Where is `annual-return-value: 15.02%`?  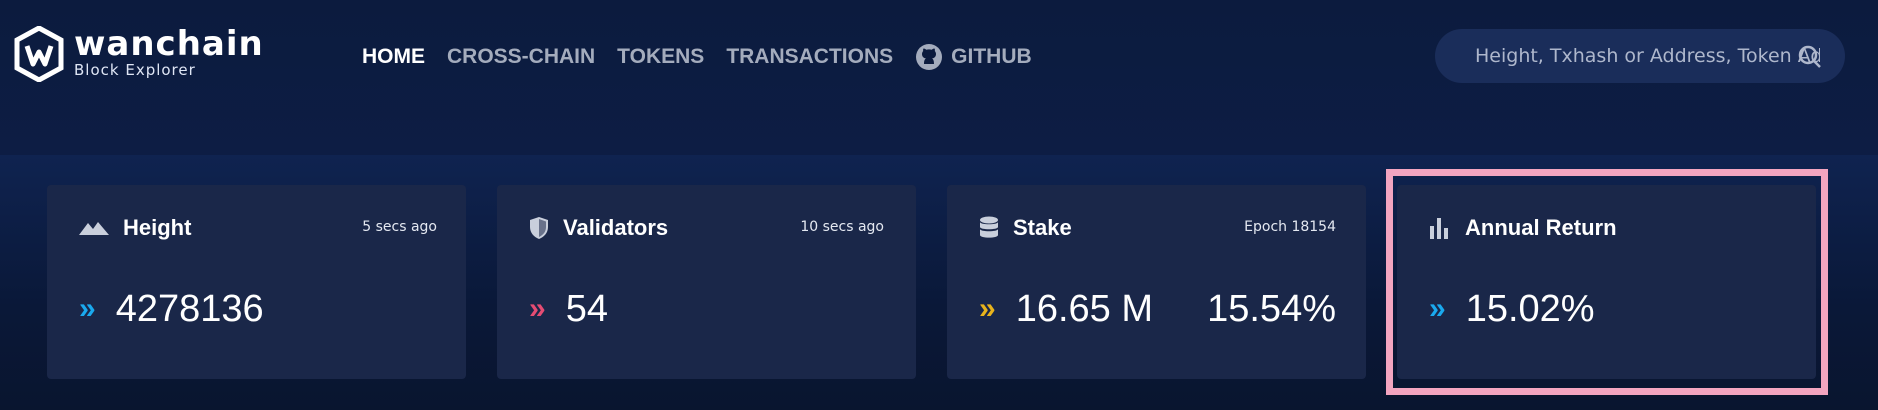
annual-return-value: 15.02% is located at coordinates (1530, 309).